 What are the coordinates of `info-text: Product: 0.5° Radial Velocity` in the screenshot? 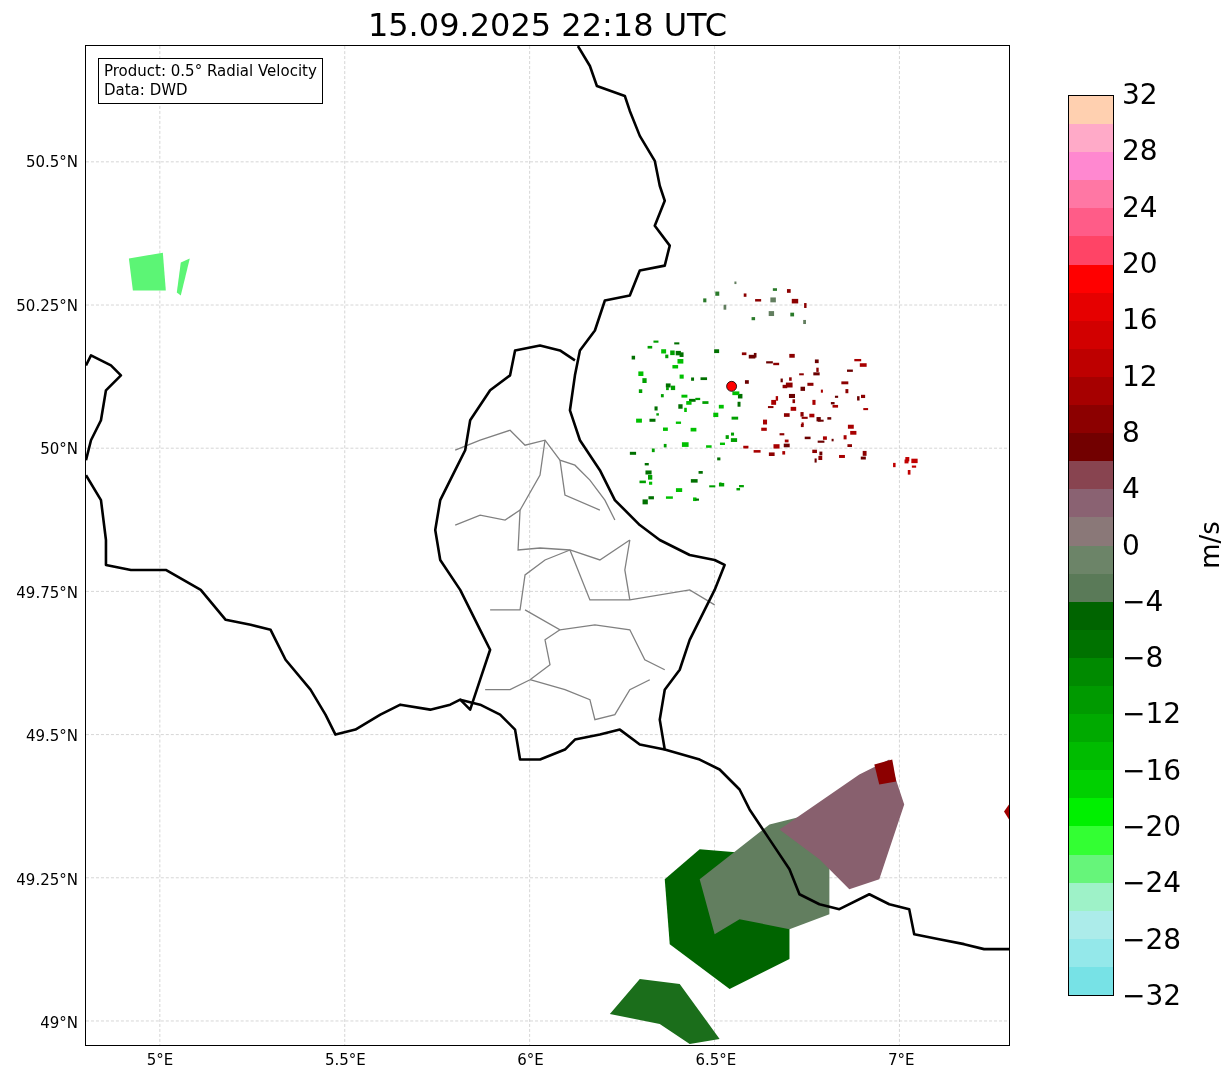 It's located at (210, 71).